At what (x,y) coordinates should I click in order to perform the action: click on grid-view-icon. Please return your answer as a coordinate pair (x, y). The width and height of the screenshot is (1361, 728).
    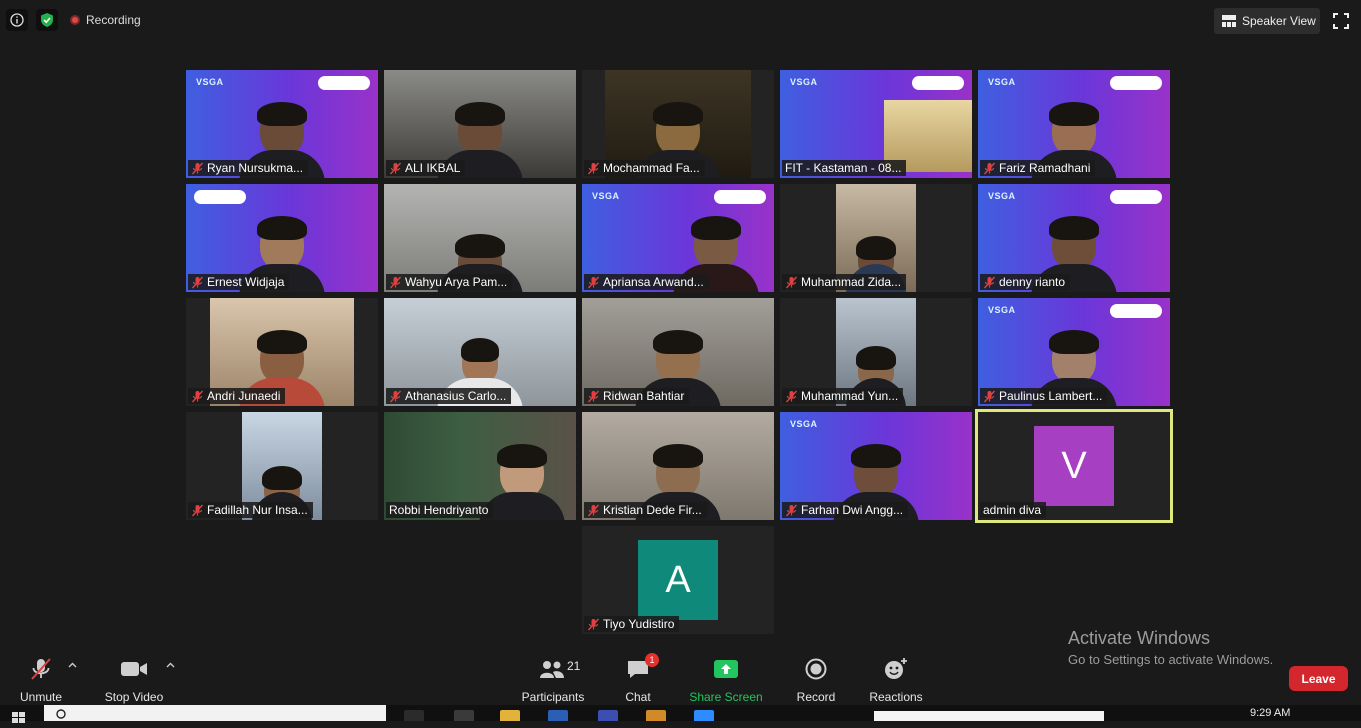
    Looking at the image, I should click on (1229, 21).